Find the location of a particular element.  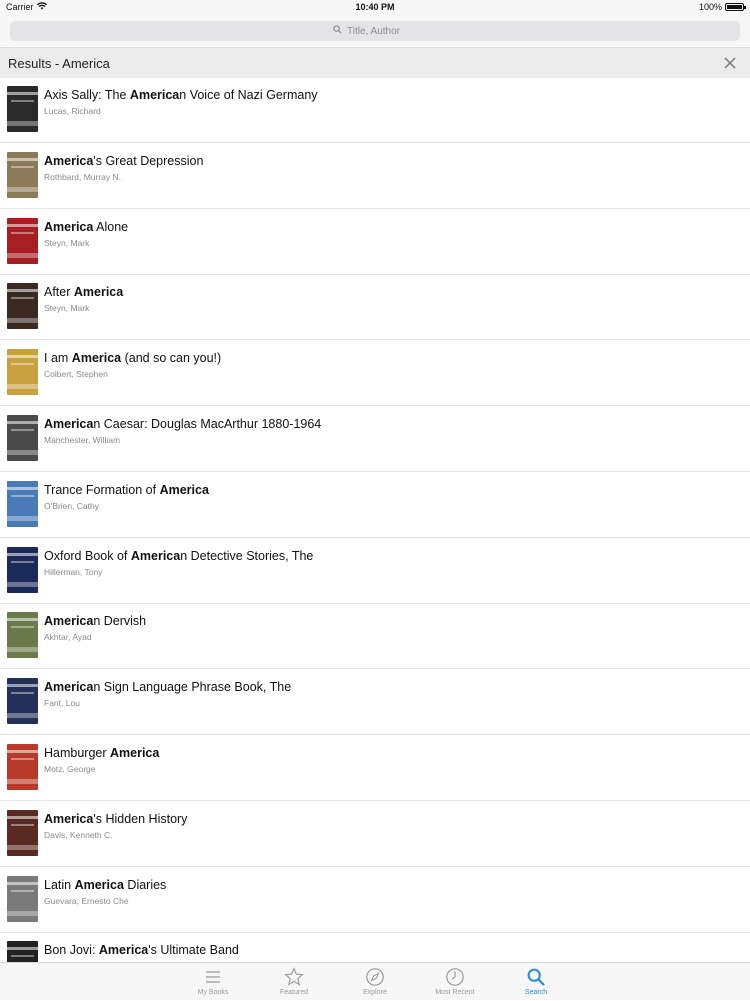

tab-my-books: My Books is located at coordinates (213, 982).